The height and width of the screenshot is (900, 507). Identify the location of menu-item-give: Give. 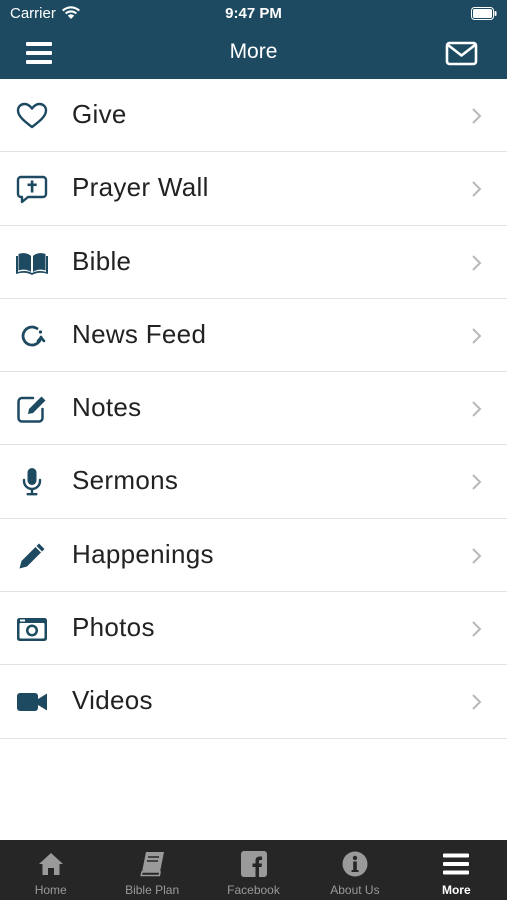
(253, 116).